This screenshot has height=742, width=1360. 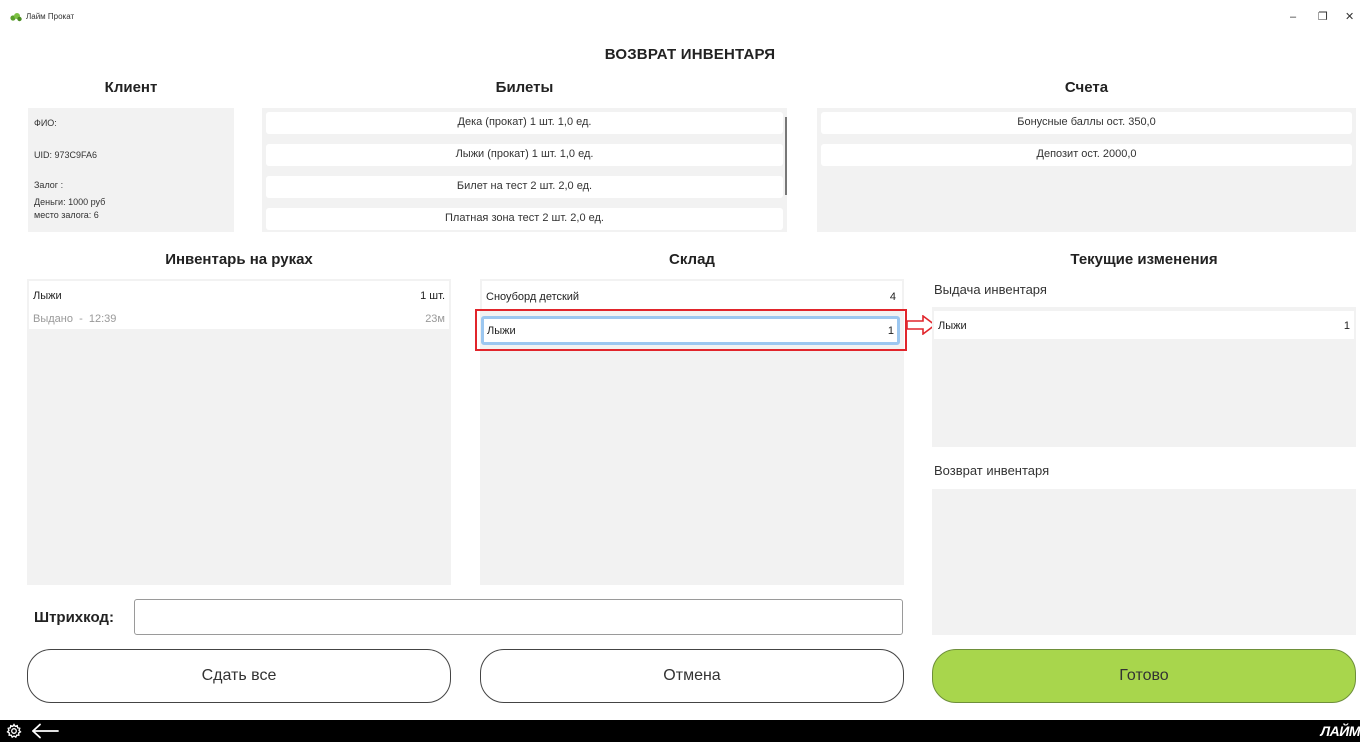 What do you see at coordinates (1086, 155) in the screenshot?
I see `account-item: Депозит ост. 2000,0` at bounding box center [1086, 155].